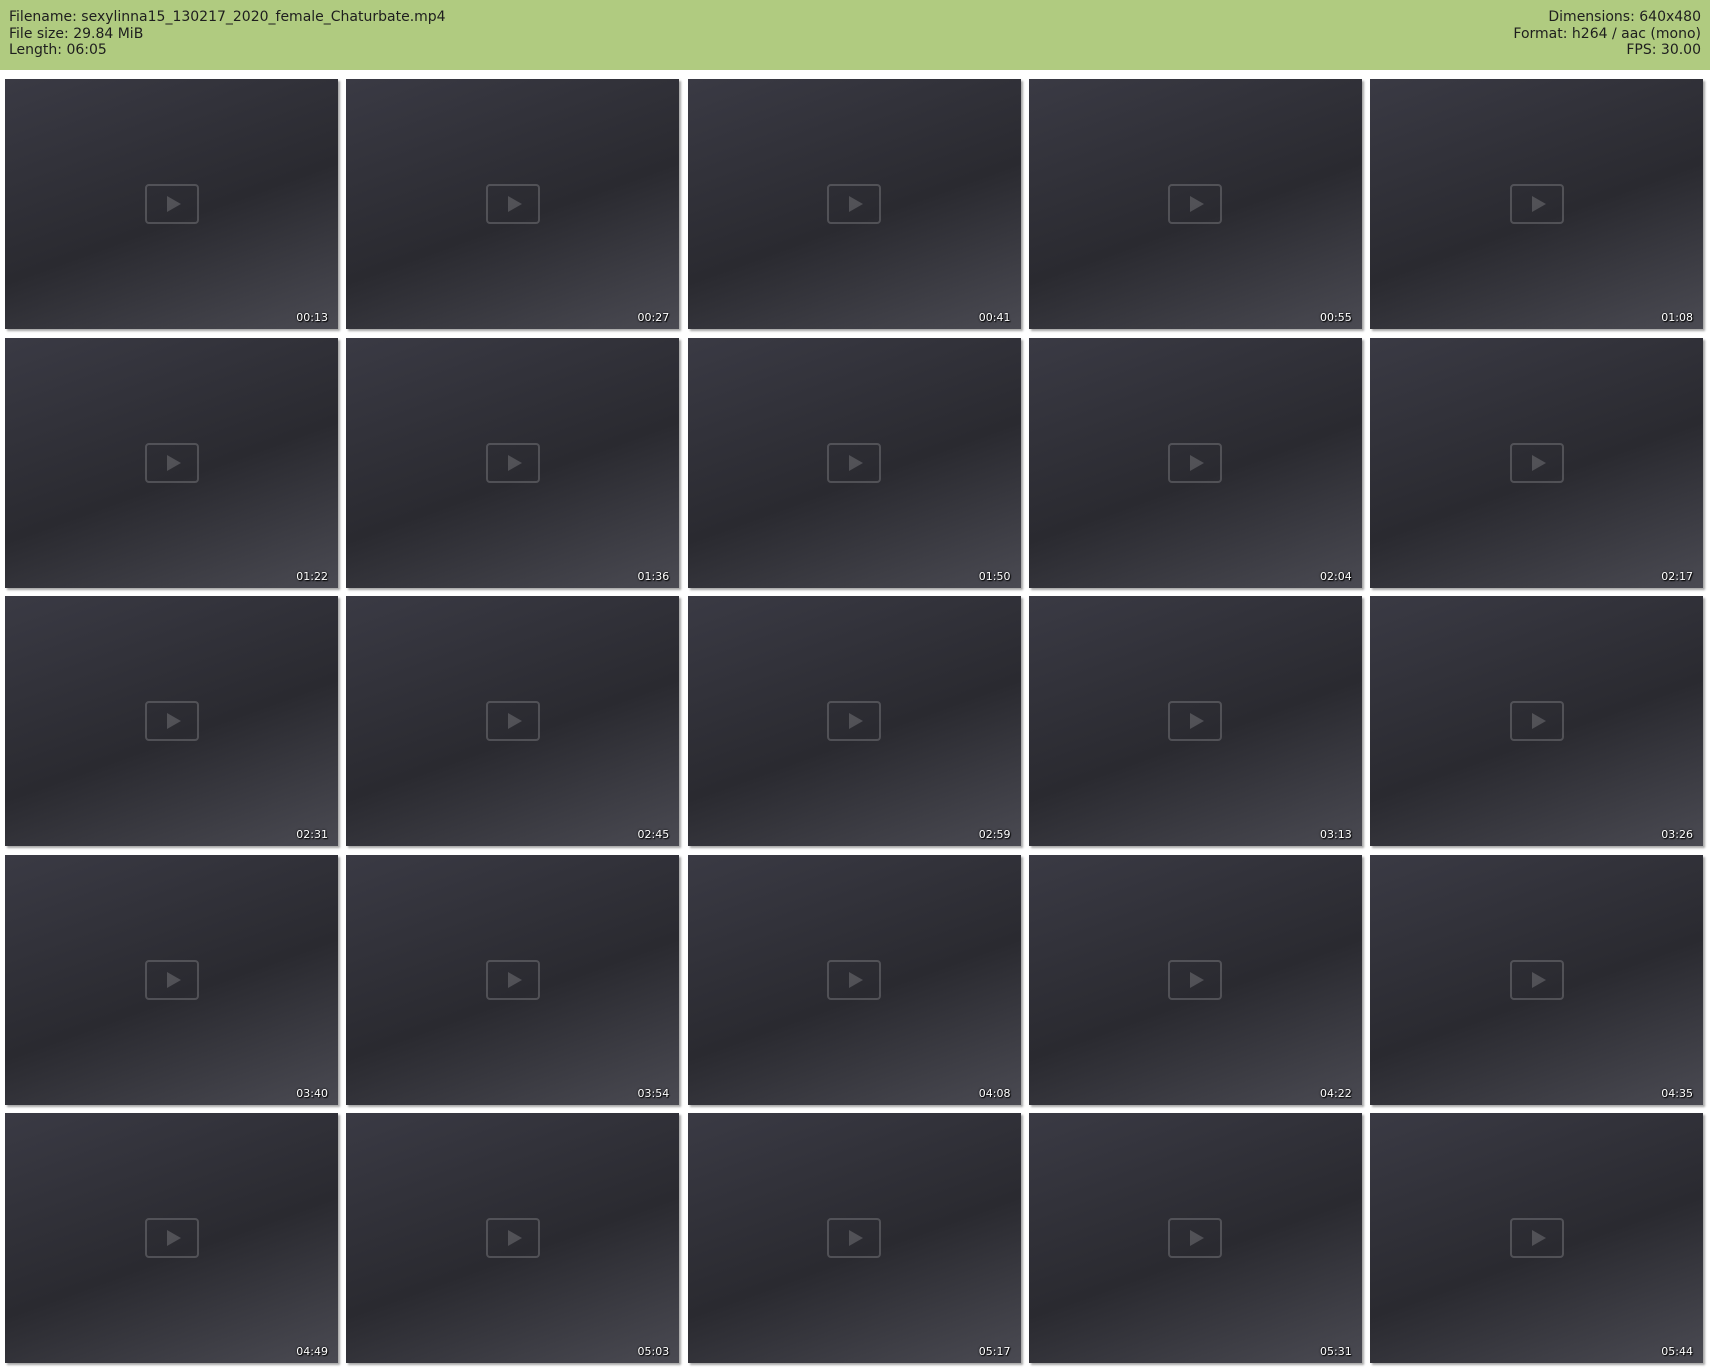 This screenshot has width=1710, height=1370. I want to click on timestamp-label: 02:59, so click(994, 834).